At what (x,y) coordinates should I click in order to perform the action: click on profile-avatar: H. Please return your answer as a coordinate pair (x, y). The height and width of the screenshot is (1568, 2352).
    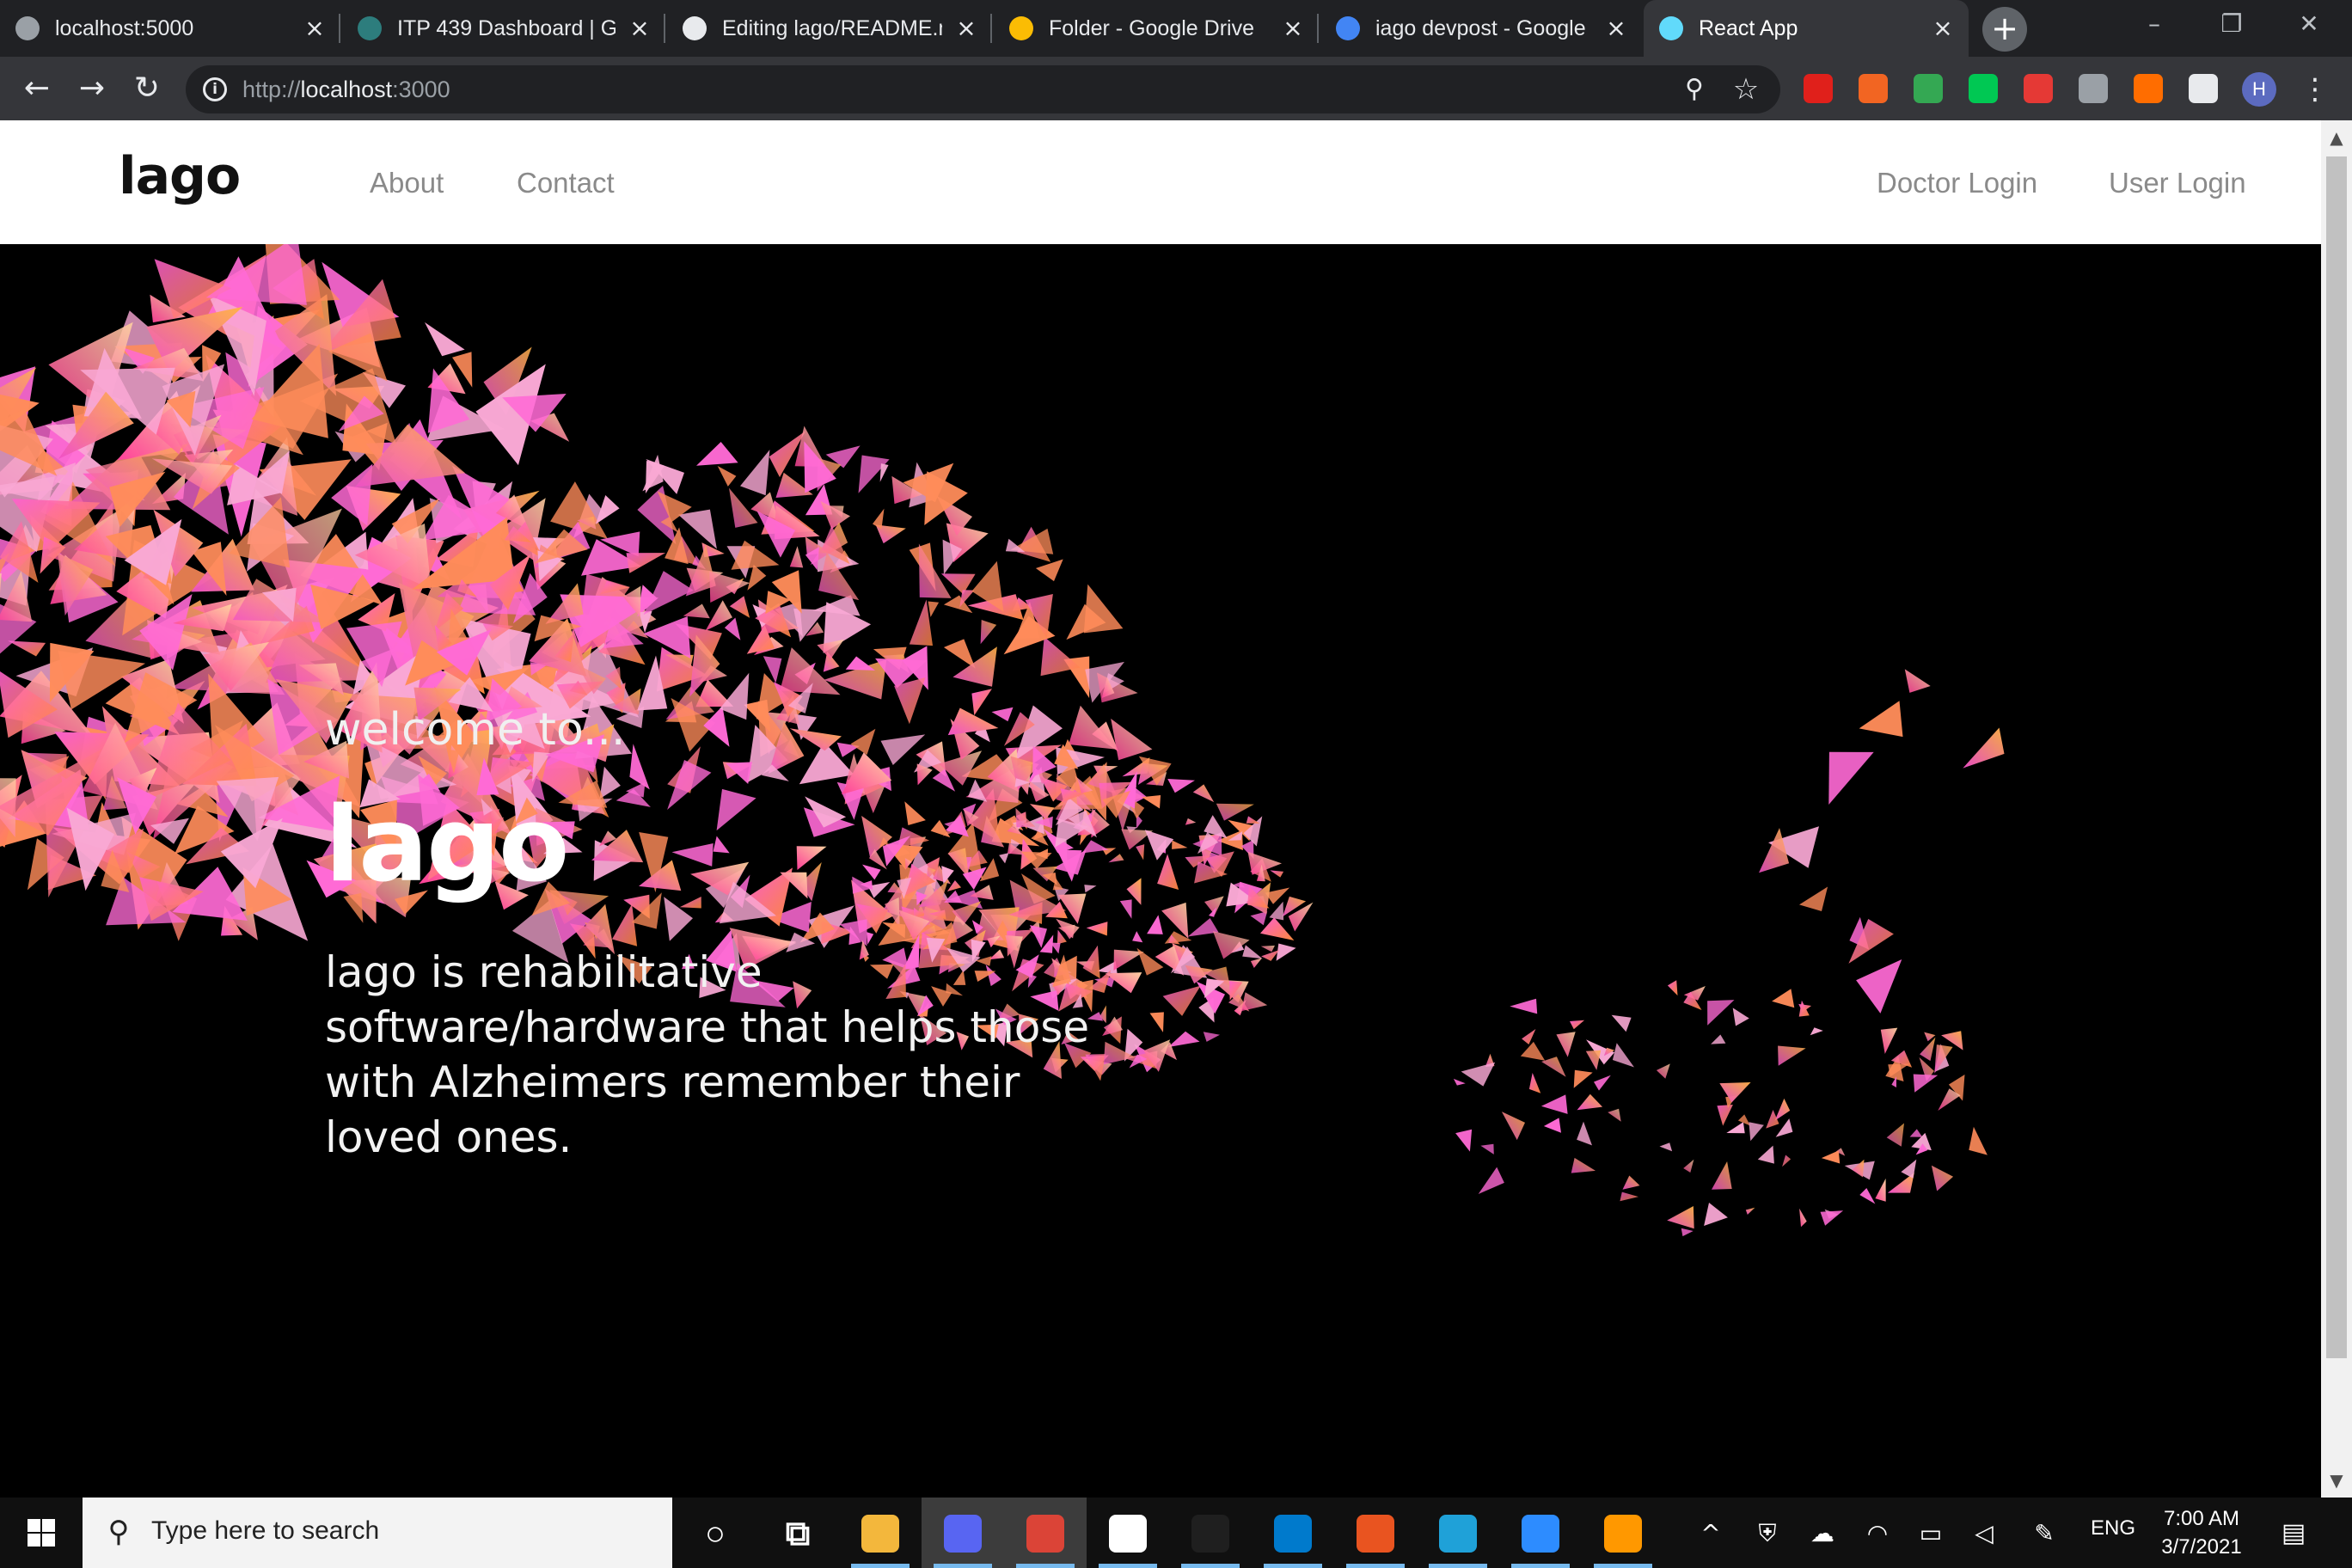
    Looking at the image, I should click on (2259, 89).